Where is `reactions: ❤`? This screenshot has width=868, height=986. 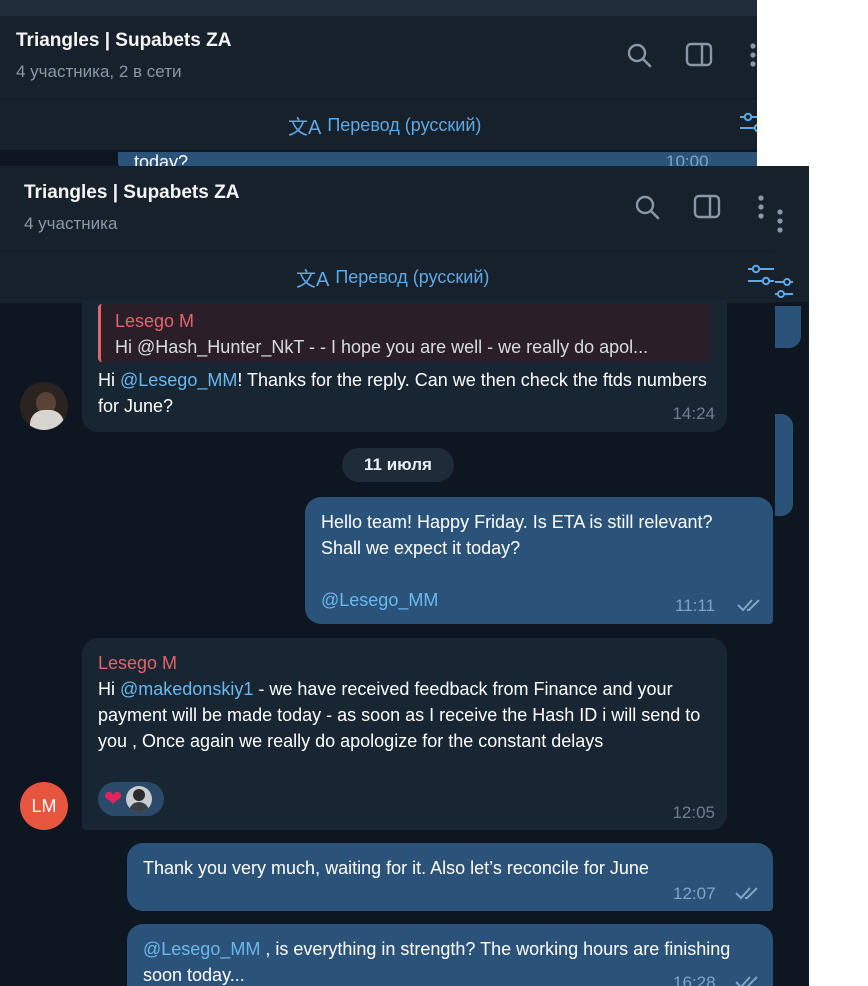 reactions: ❤ is located at coordinates (131, 799).